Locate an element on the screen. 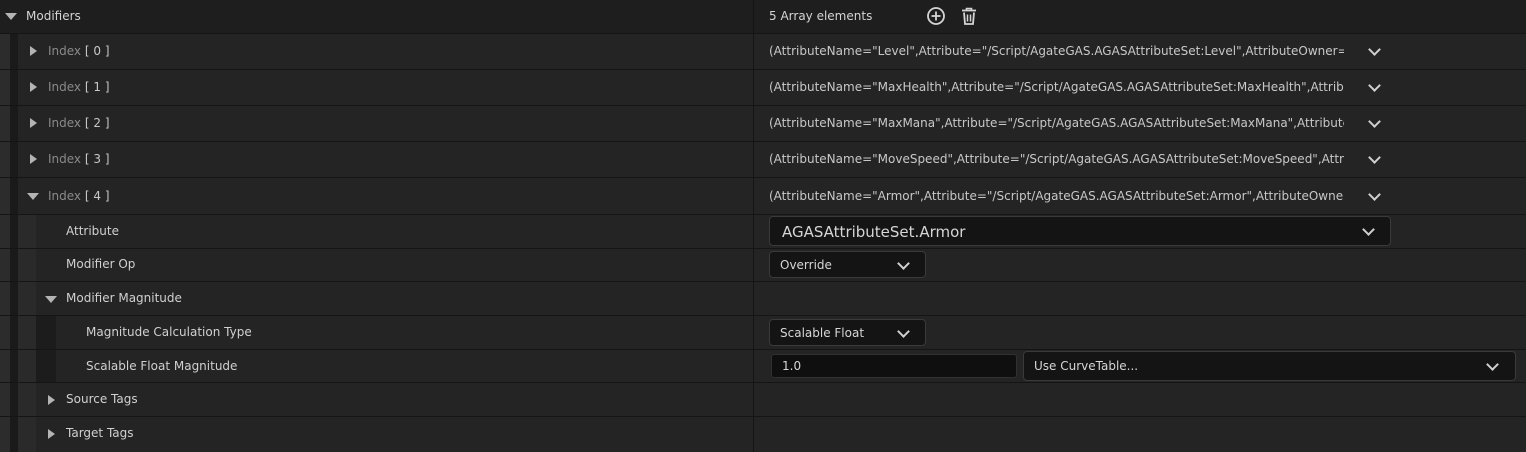  modifier-op-selected-value: Override is located at coordinates (806, 265).